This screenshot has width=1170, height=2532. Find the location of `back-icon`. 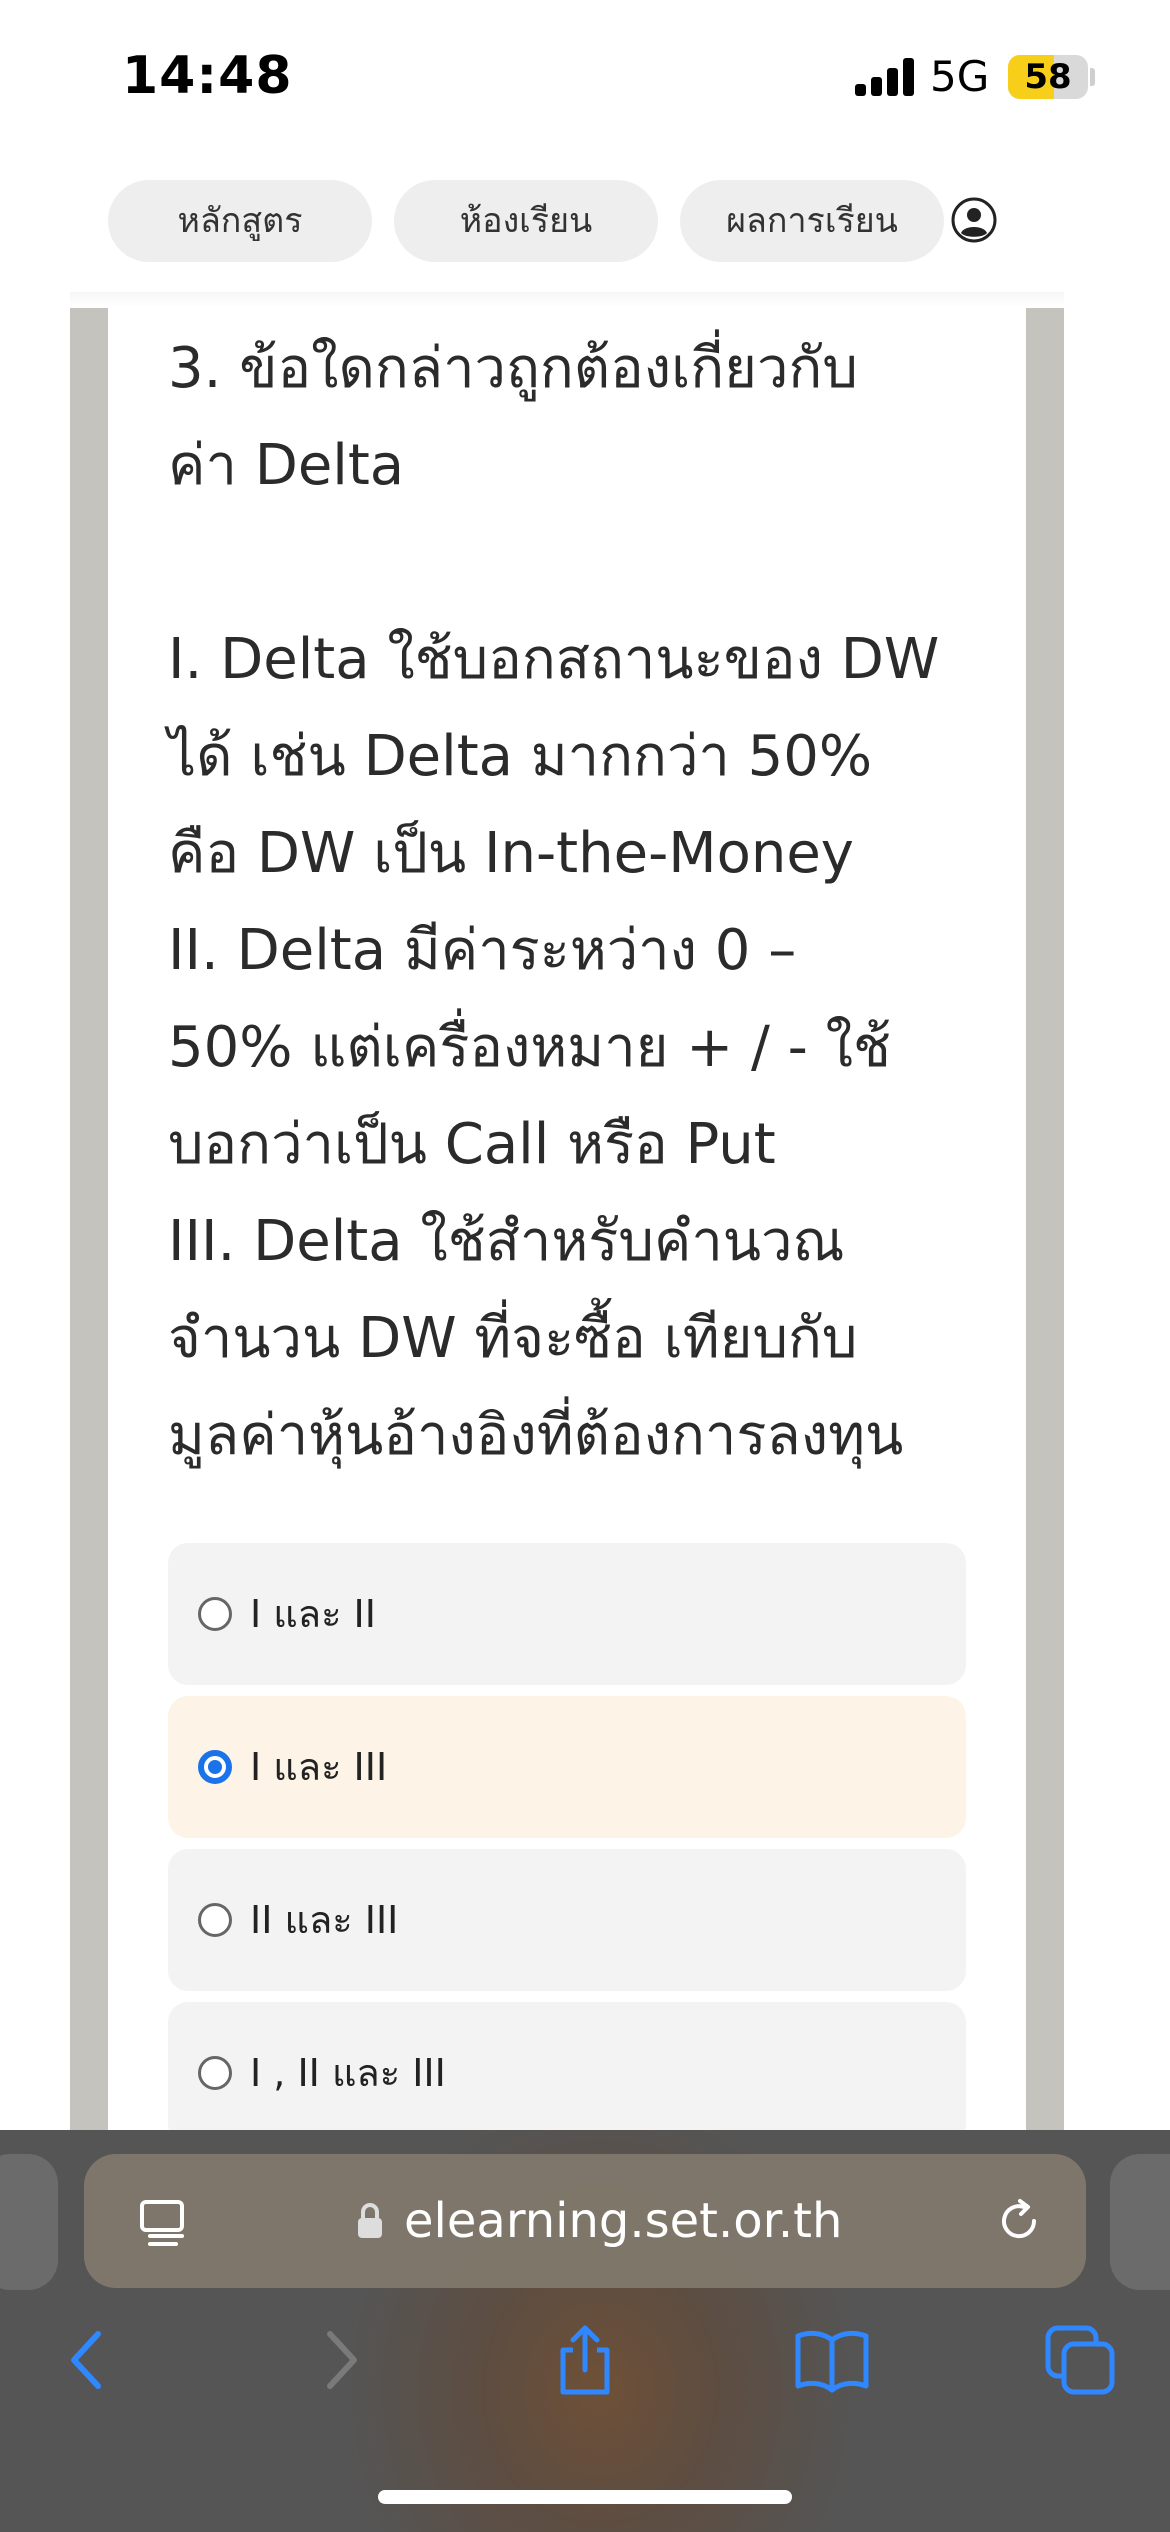

back-icon is located at coordinates (88, 2360).